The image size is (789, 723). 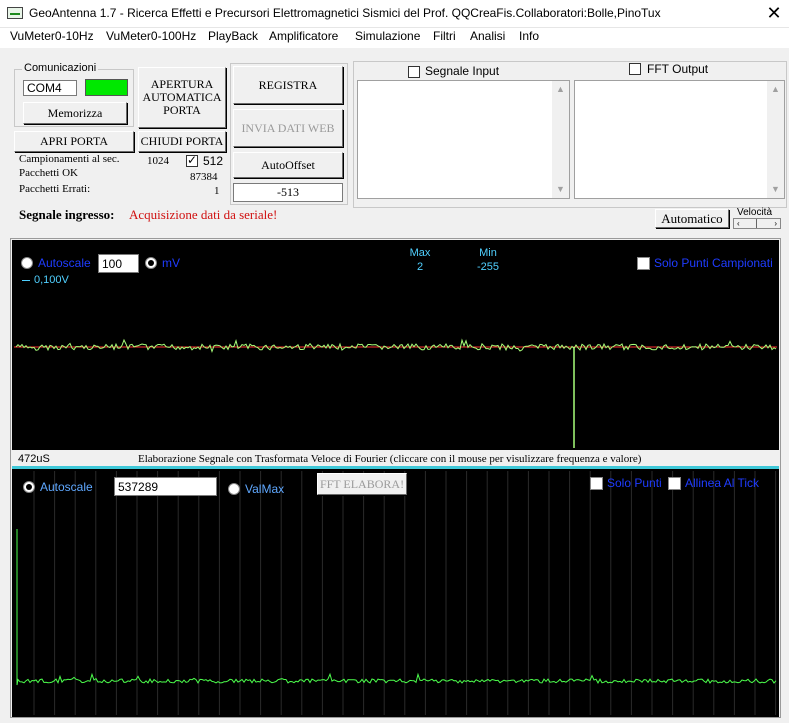 I want to click on velocita-tick, so click(x=756, y=223).